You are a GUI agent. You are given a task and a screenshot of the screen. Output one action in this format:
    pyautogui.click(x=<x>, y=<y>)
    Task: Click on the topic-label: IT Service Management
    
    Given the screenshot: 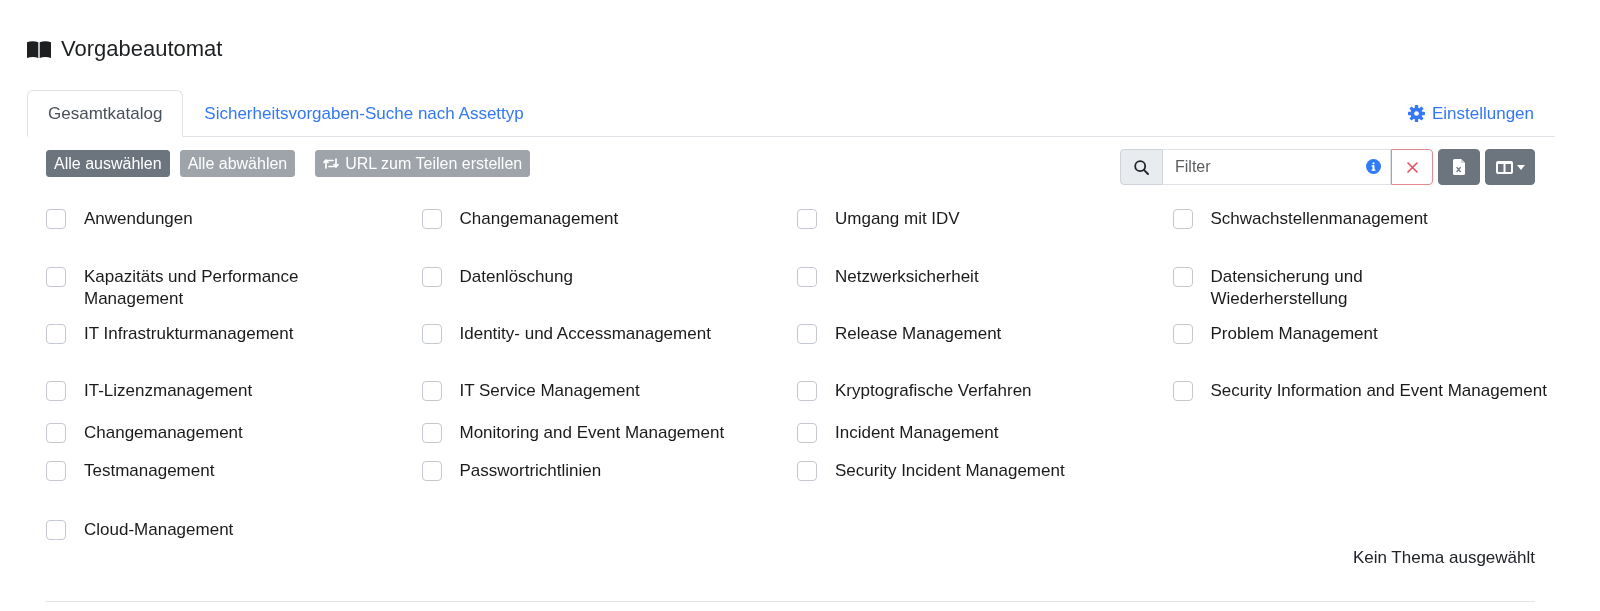 What is the action you would take?
    pyautogui.click(x=549, y=391)
    